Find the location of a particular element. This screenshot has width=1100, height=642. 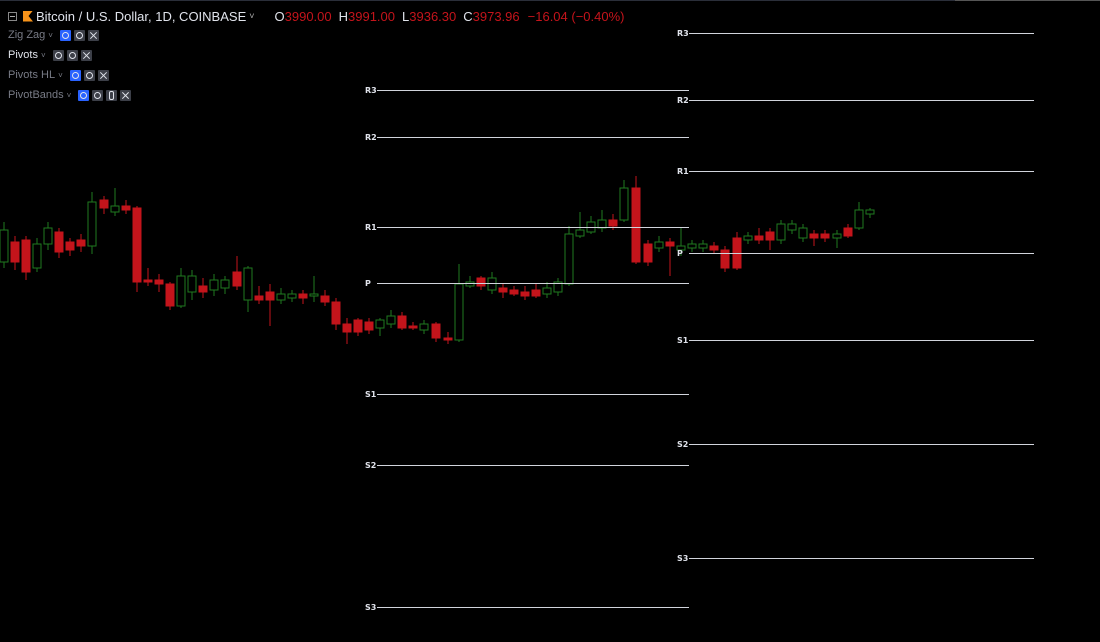

pivot2-r3-line is located at coordinates (861, 33).